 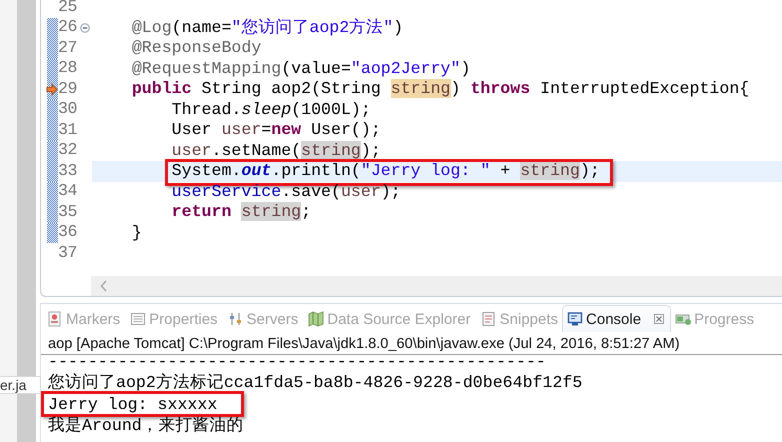 I want to click on monitor-icon, so click(x=575, y=319).